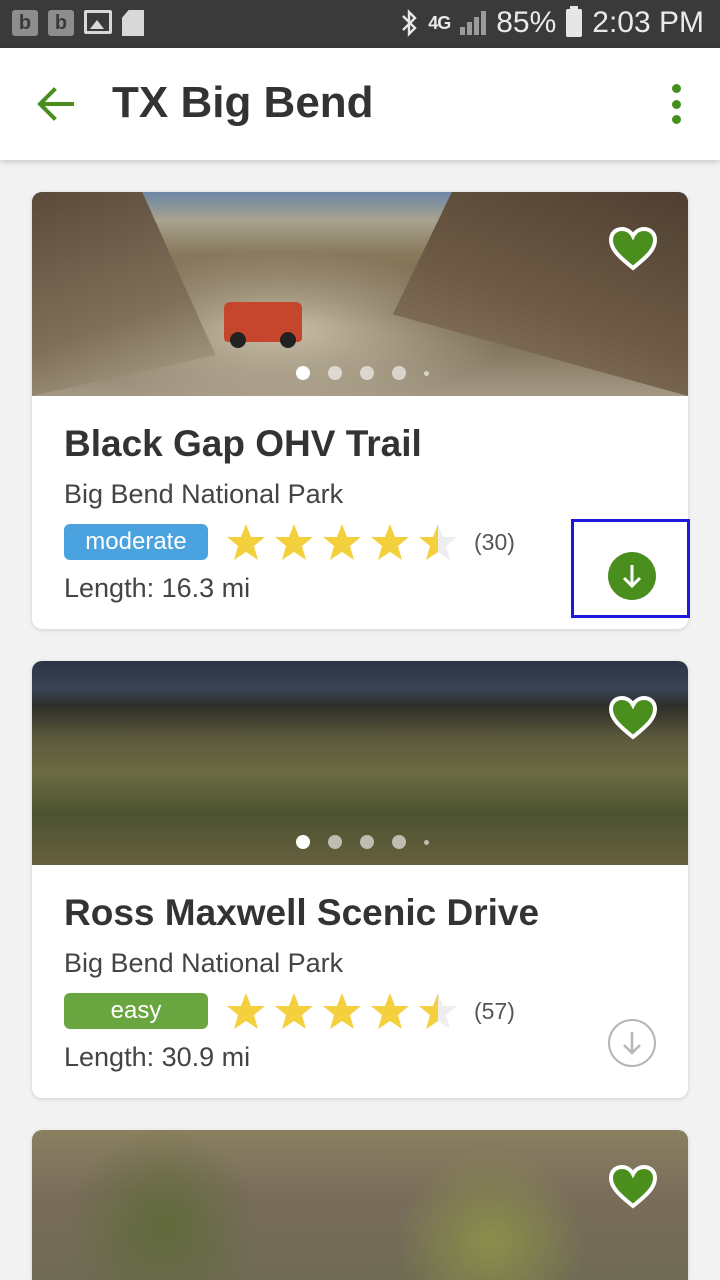 This screenshot has height=1280, width=720. What do you see at coordinates (302, 912) in the screenshot?
I see `trail-name: Ross Maxwell Scenic Drive` at bounding box center [302, 912].